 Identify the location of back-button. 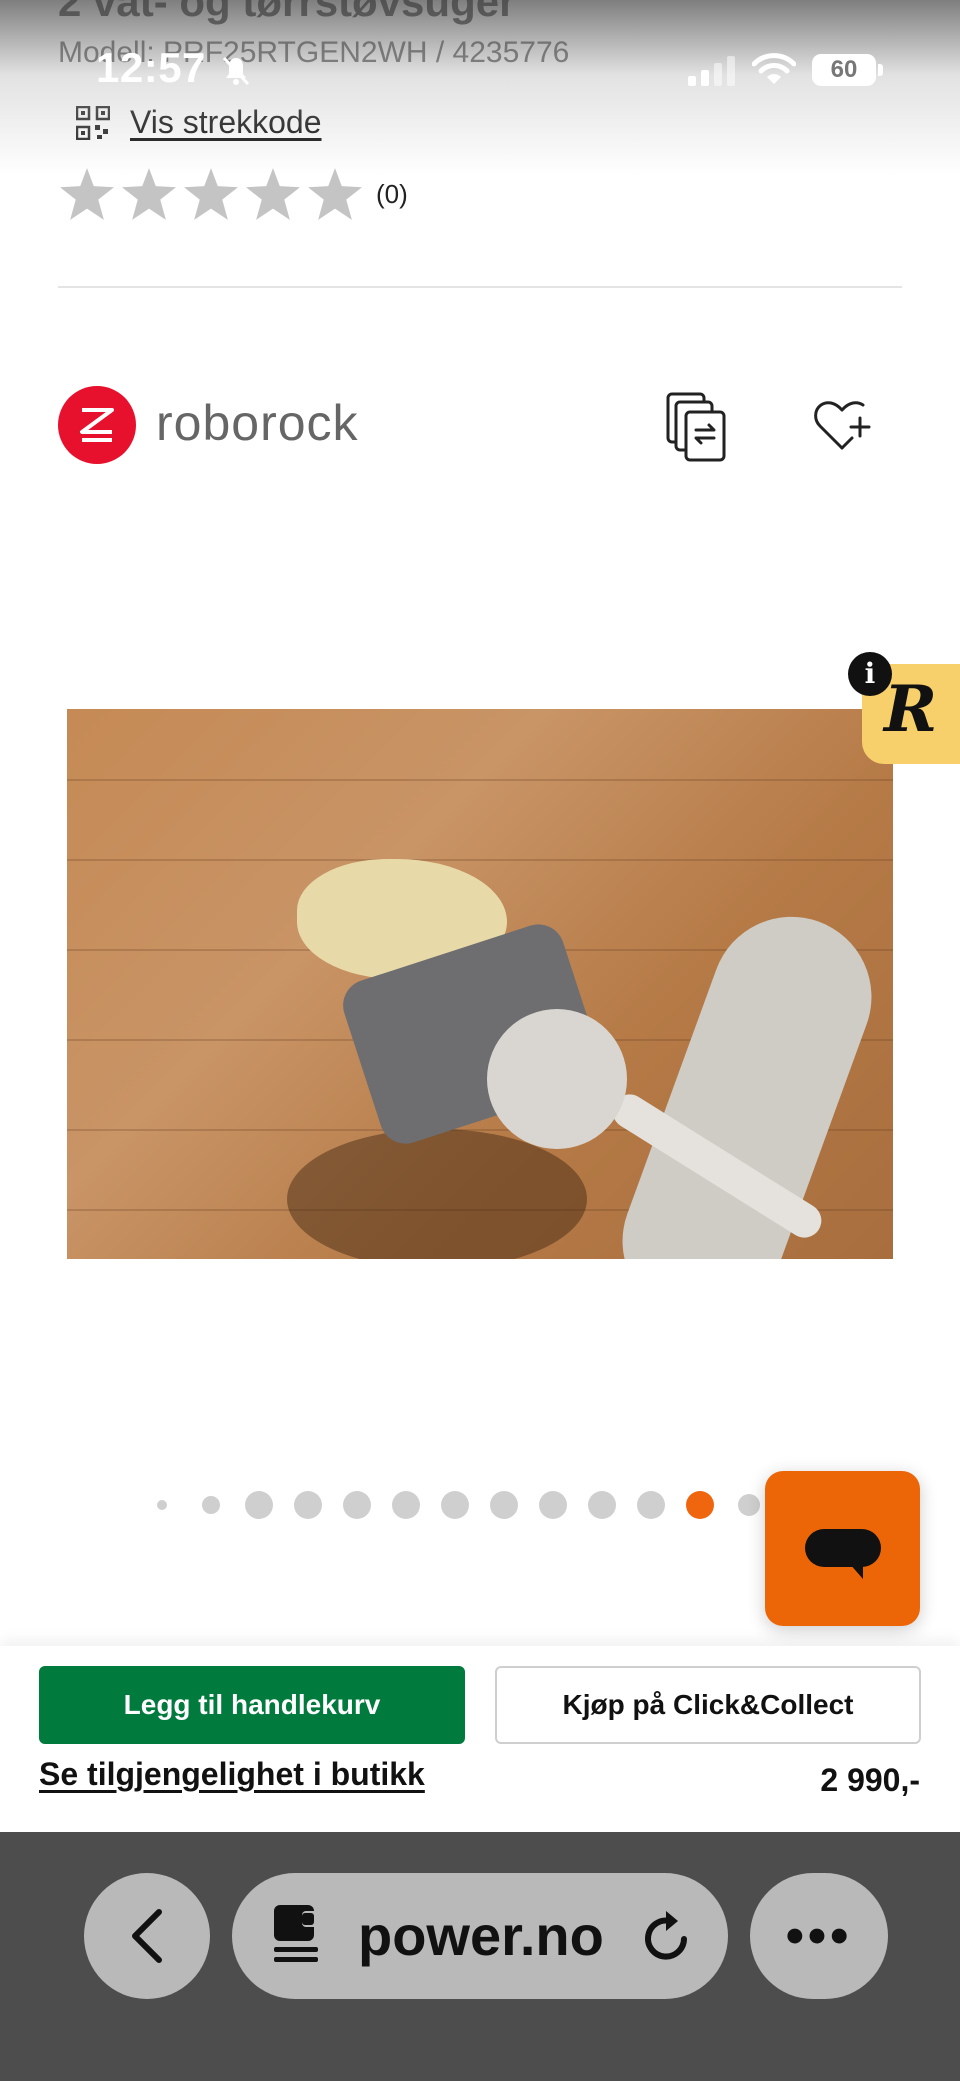
(147, 1936).